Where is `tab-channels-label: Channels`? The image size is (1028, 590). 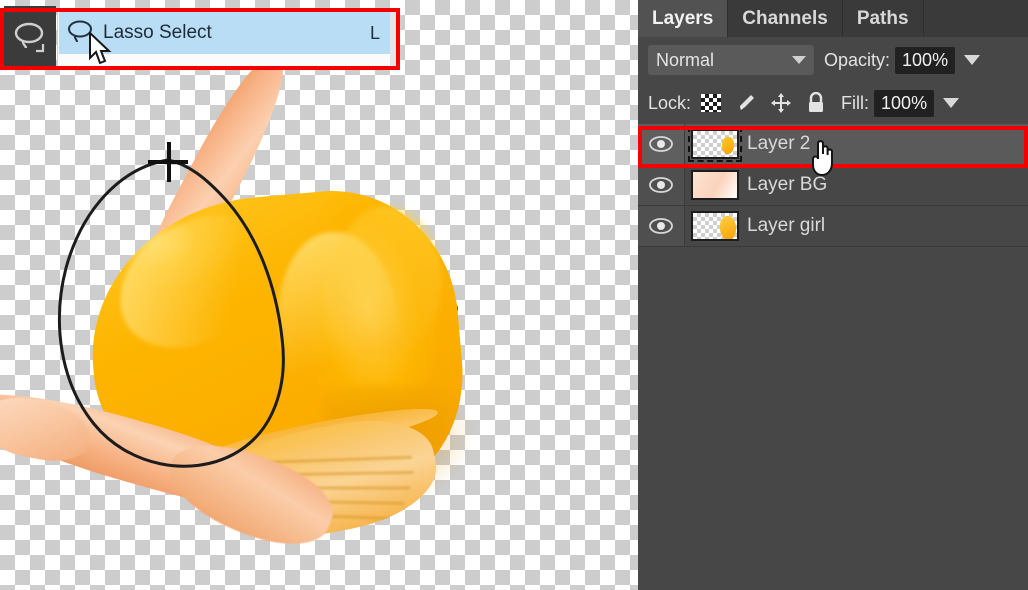 tab-channels-label: Channels is located at coordinates (785, 18).